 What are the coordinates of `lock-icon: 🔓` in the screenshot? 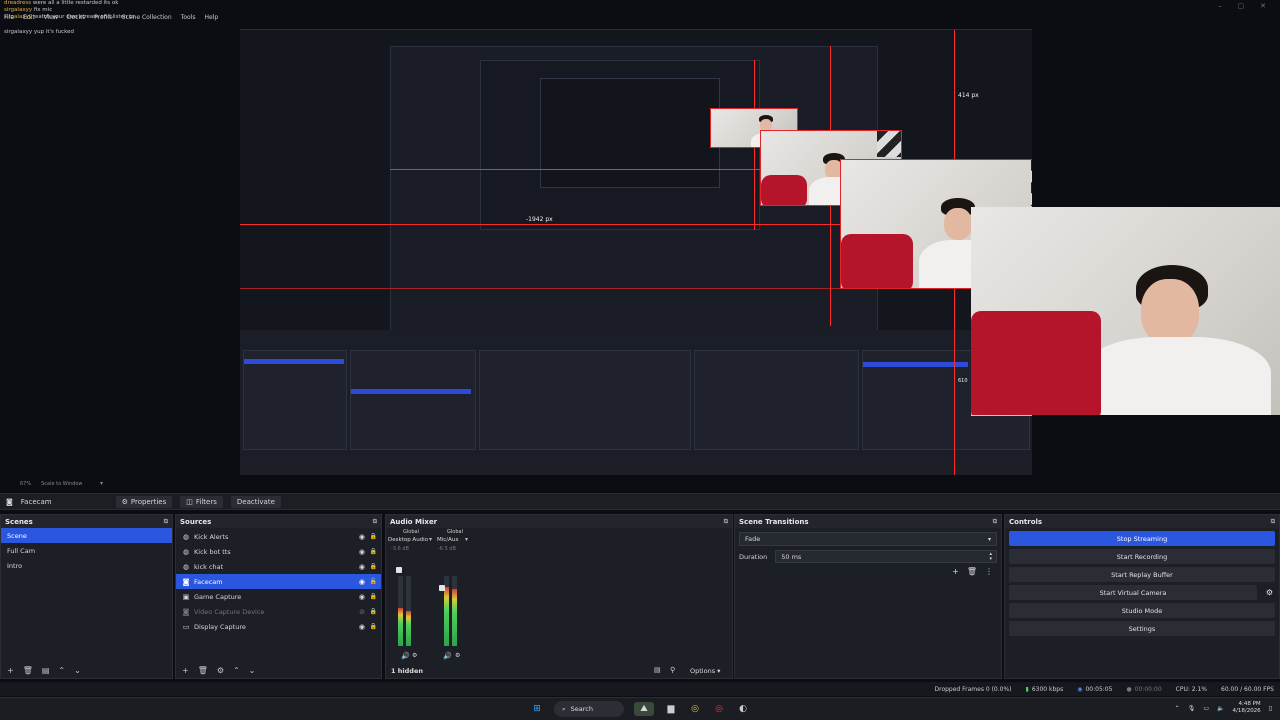 It's located at (373, 581).